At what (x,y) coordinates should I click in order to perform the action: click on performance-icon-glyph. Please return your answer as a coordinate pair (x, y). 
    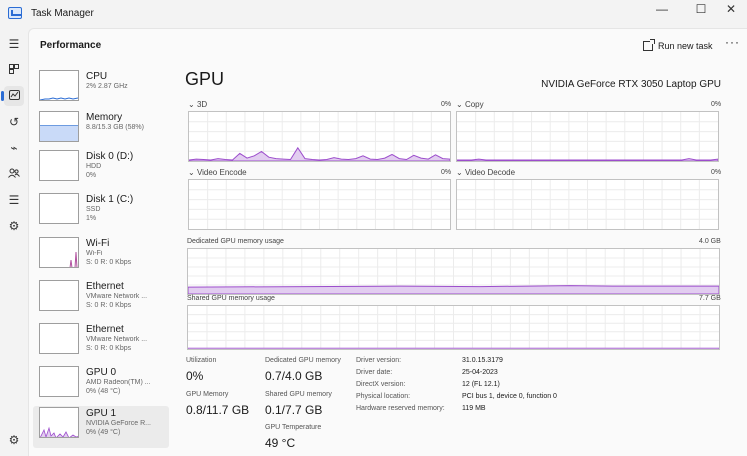
    Looking at the image, I should click on (14, 95).